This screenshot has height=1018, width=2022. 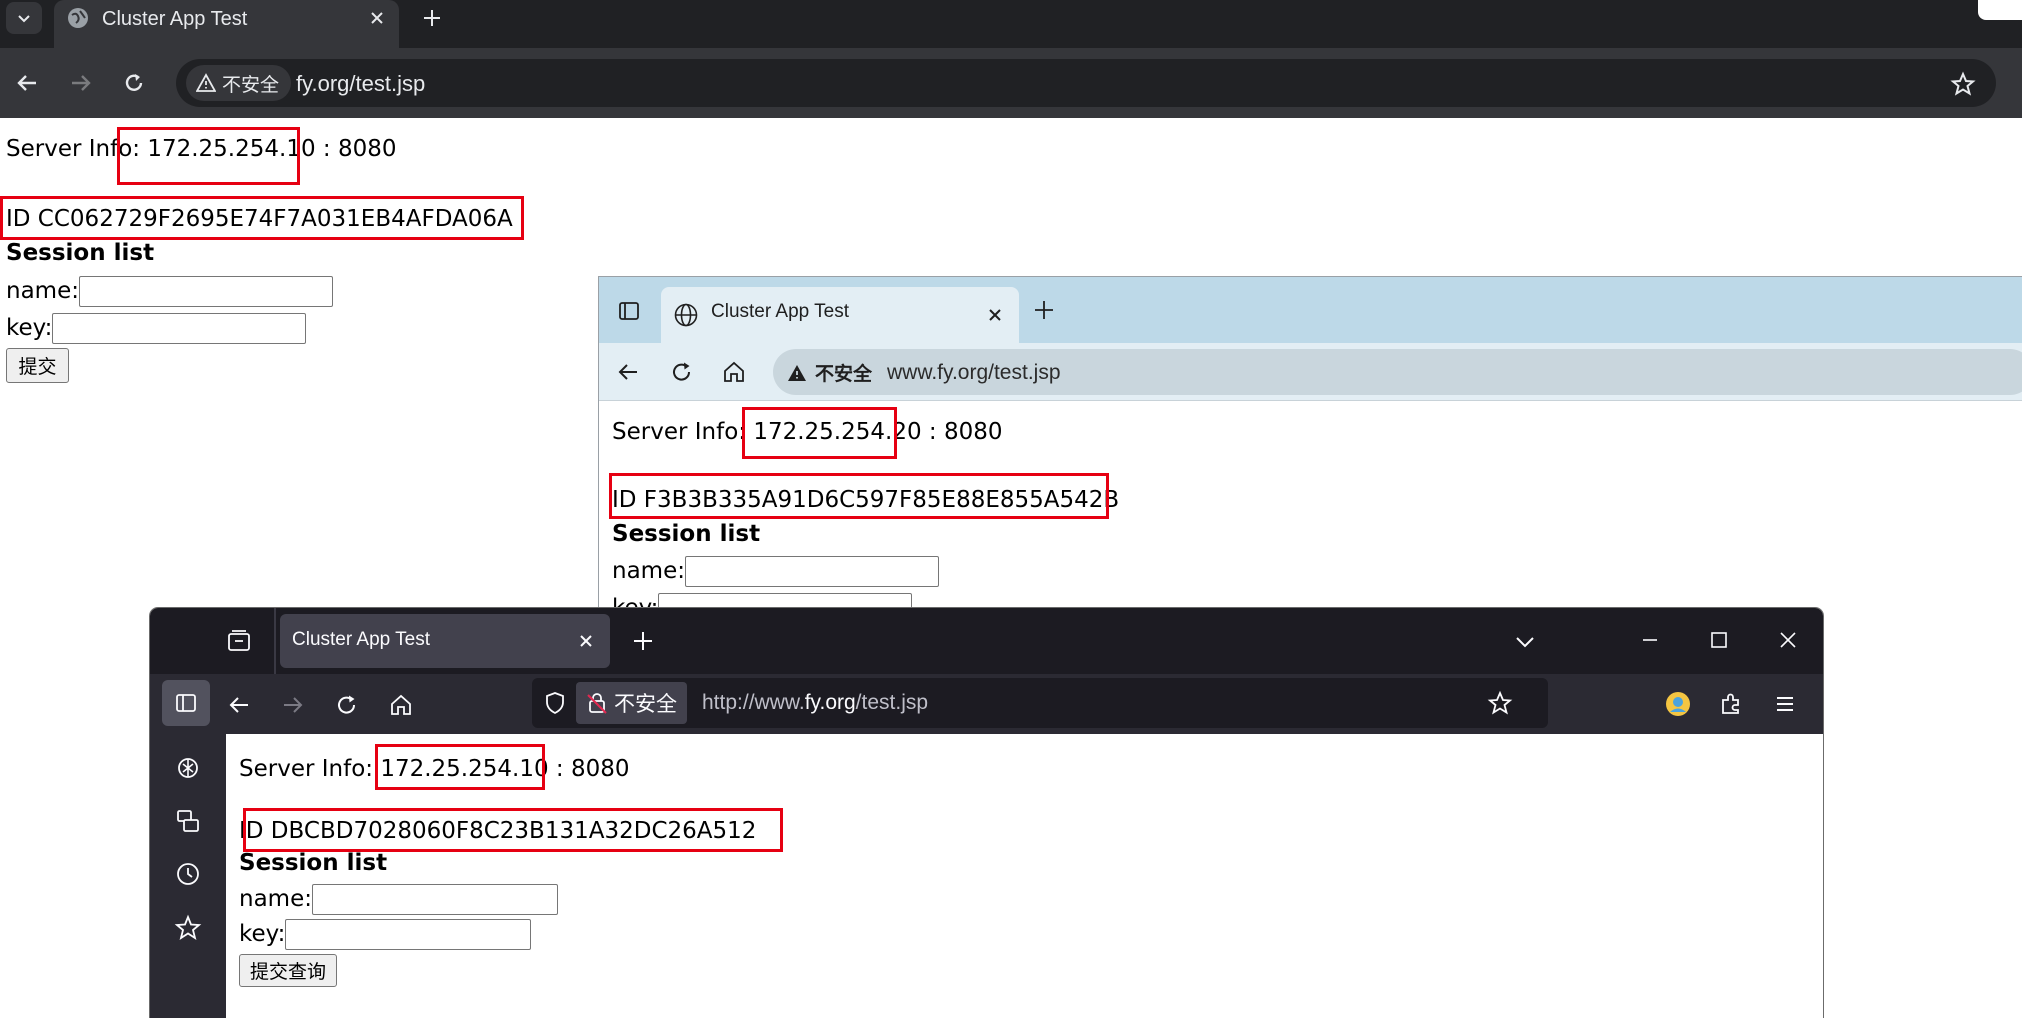 I want to click on edge-tab: Cluster App Test, so click(x=840, y=315).